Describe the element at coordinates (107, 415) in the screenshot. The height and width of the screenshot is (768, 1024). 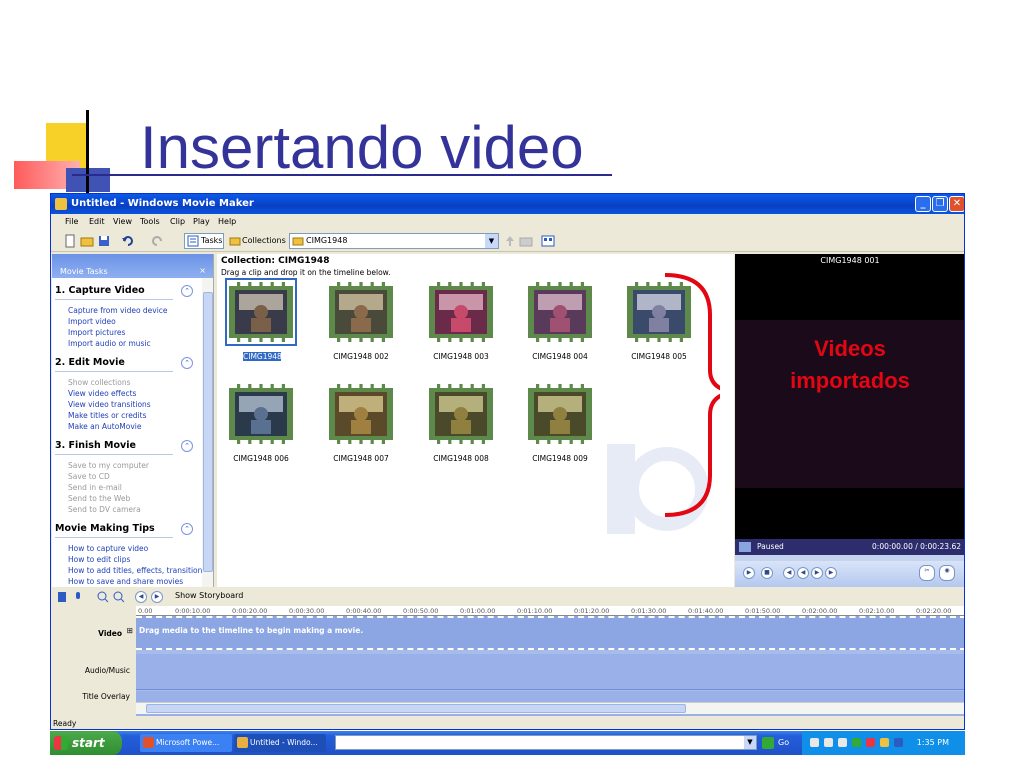
I see `link-make-titles: Make titles or credits` at that location.